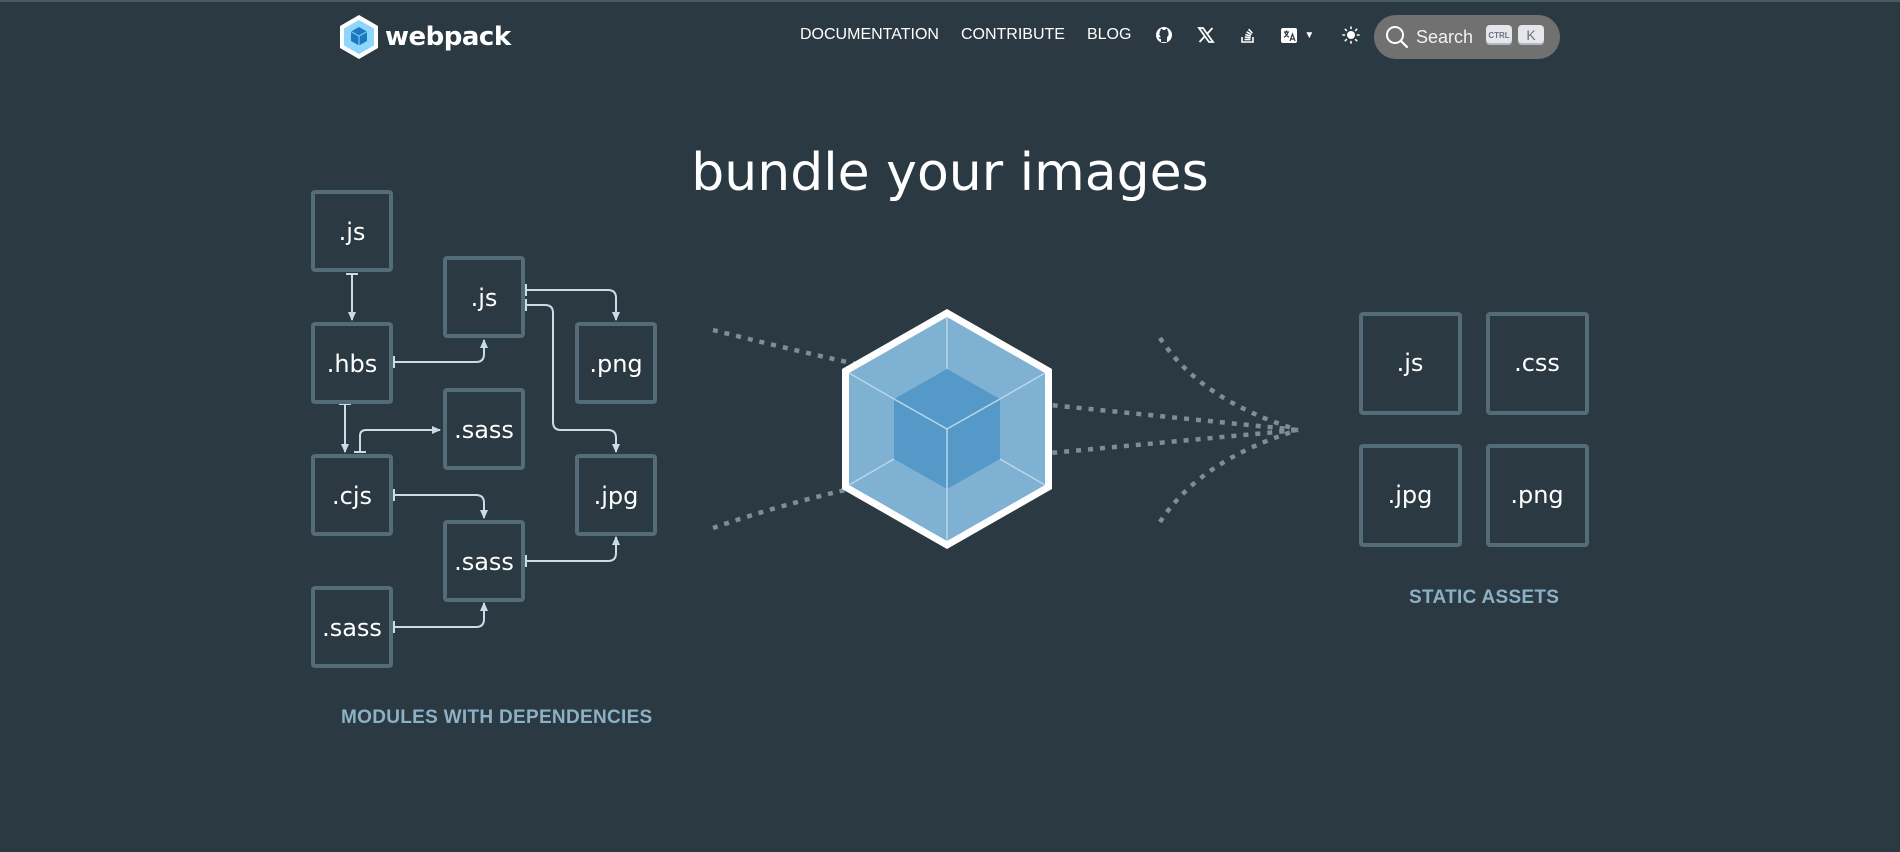 This screenshot has height=852, width=1900. I want to click on module-box: .jpg, so click(616, 495).